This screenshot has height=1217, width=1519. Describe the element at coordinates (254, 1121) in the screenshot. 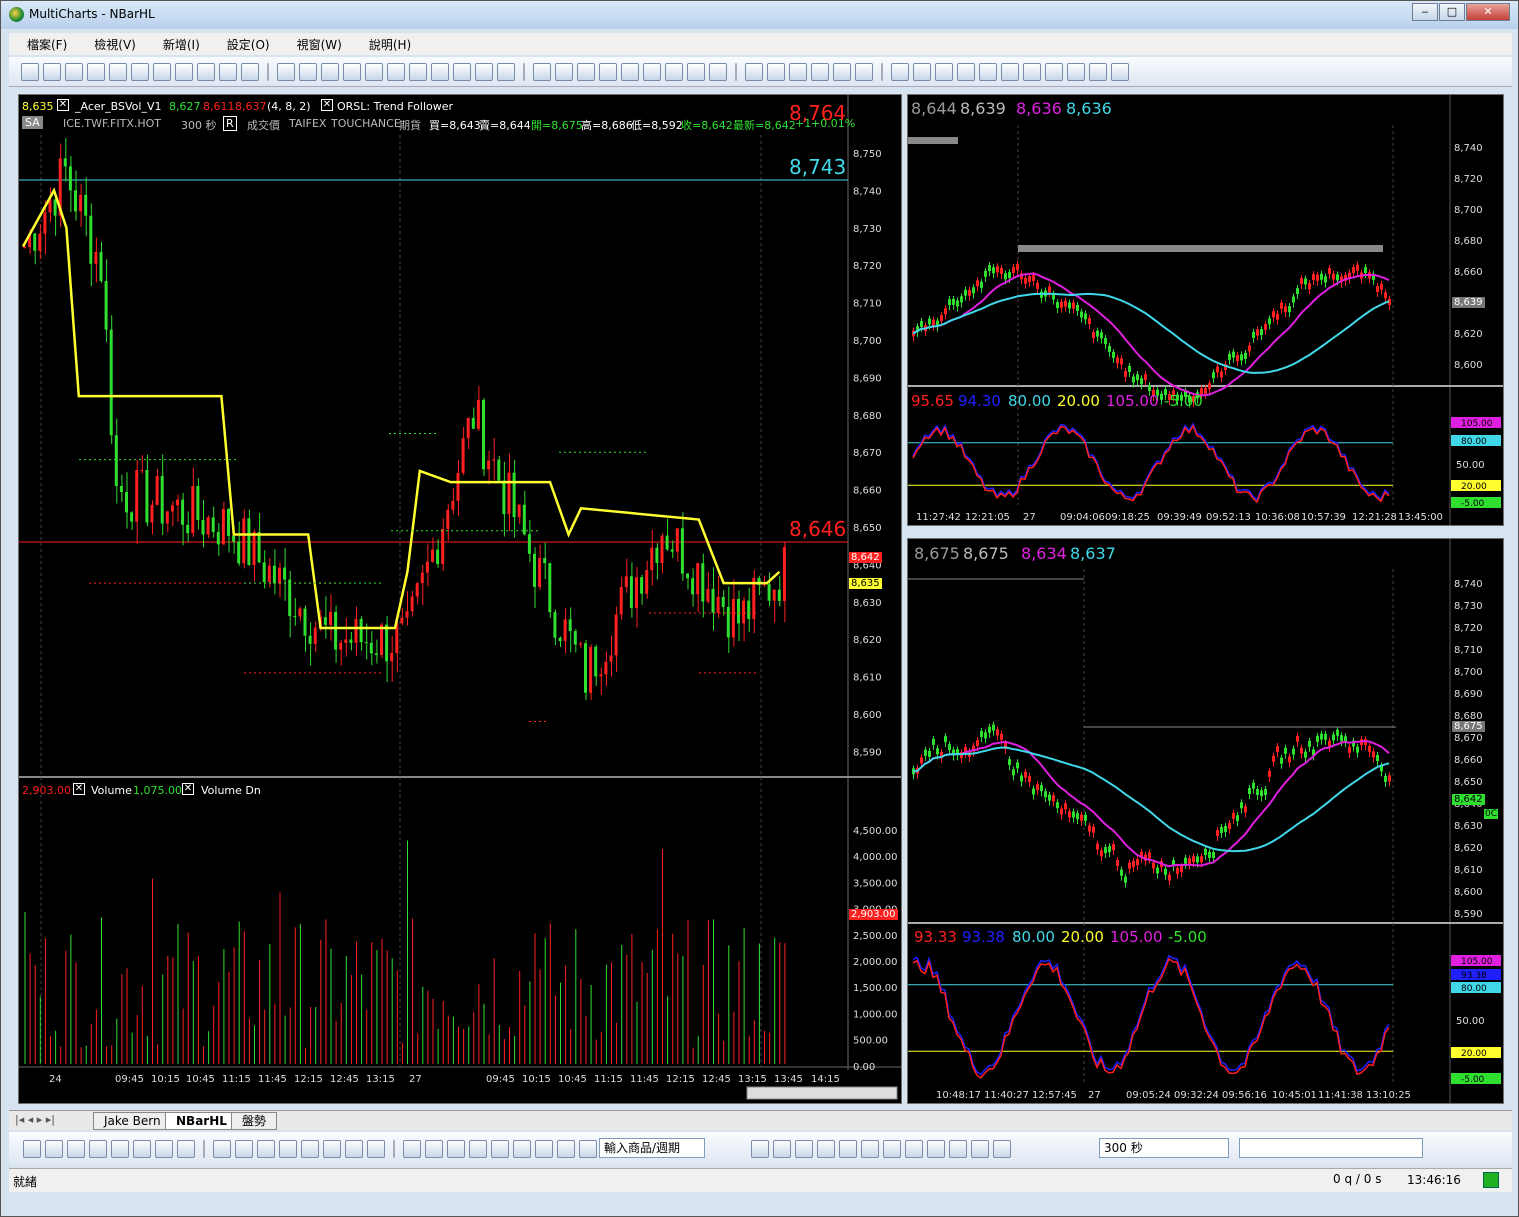

I see `tab-market: 盤勢` at that location.